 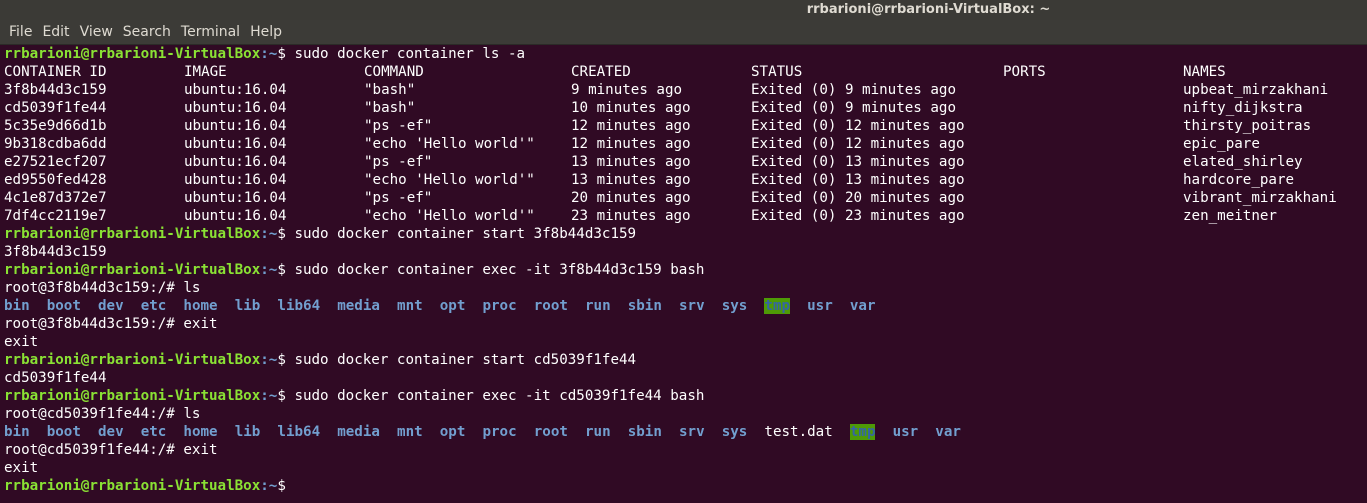 I want to click on menu-terminal: Terminal, so click(x=210, y=32).